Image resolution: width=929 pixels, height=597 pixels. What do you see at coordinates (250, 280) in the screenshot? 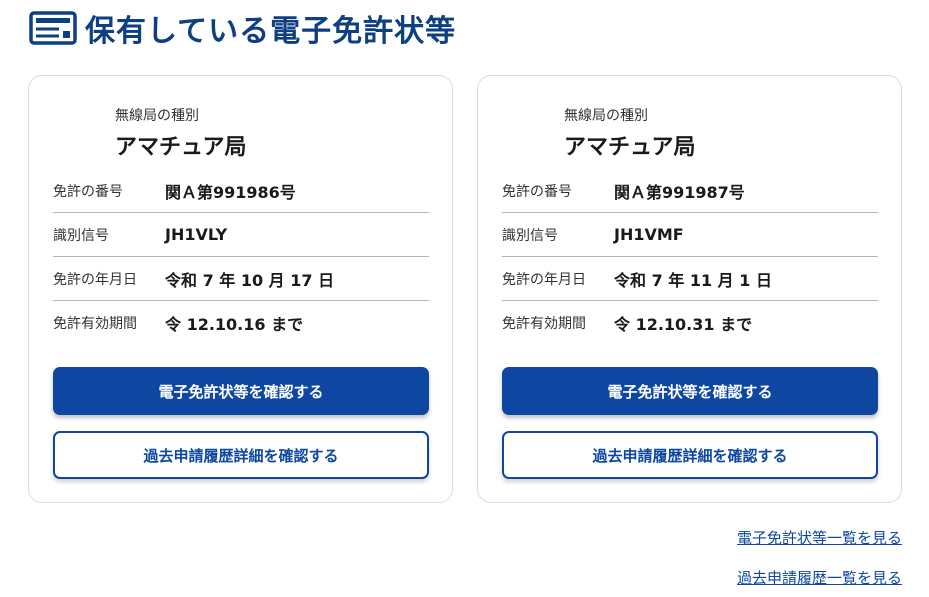
I see `info-value: 令和 7 年 10 月 17 日` at bounding box center [250, 280].